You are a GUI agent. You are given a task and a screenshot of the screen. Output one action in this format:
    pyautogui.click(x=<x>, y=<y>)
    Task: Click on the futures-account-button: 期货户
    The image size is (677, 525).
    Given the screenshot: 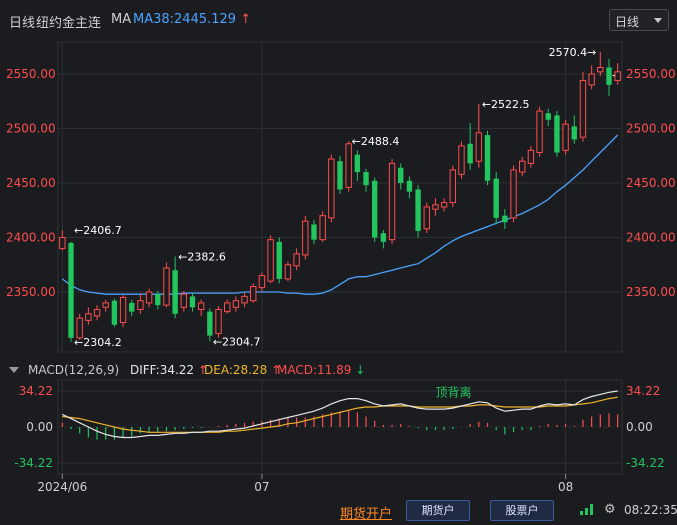 What is the action you would take?
    pyautogui.click(x=438, y=510)
    